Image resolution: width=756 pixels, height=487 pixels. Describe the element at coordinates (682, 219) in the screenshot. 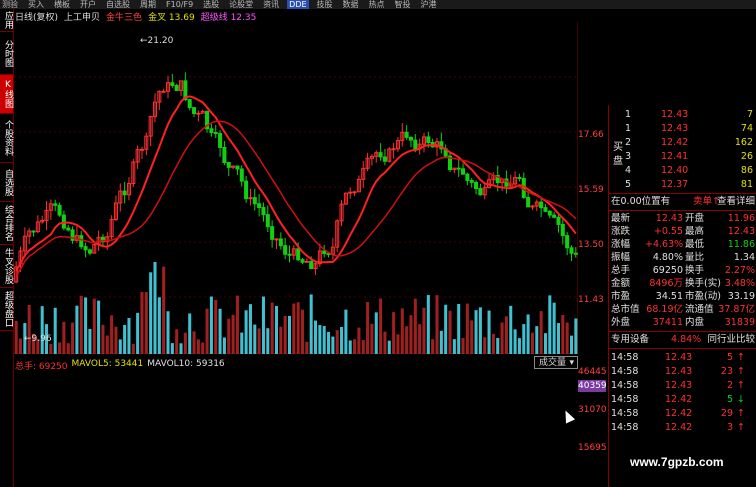

I see `stat-row: 最新 12.43 开盘 11.96` at that location.